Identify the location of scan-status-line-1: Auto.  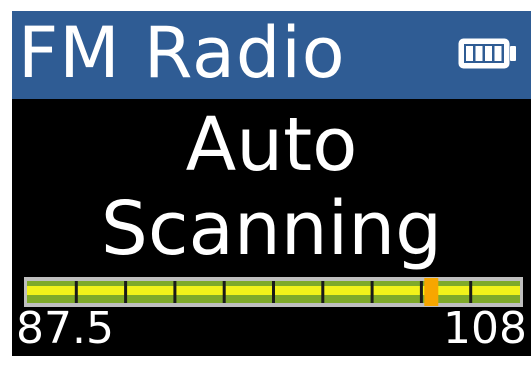
(271, 145).